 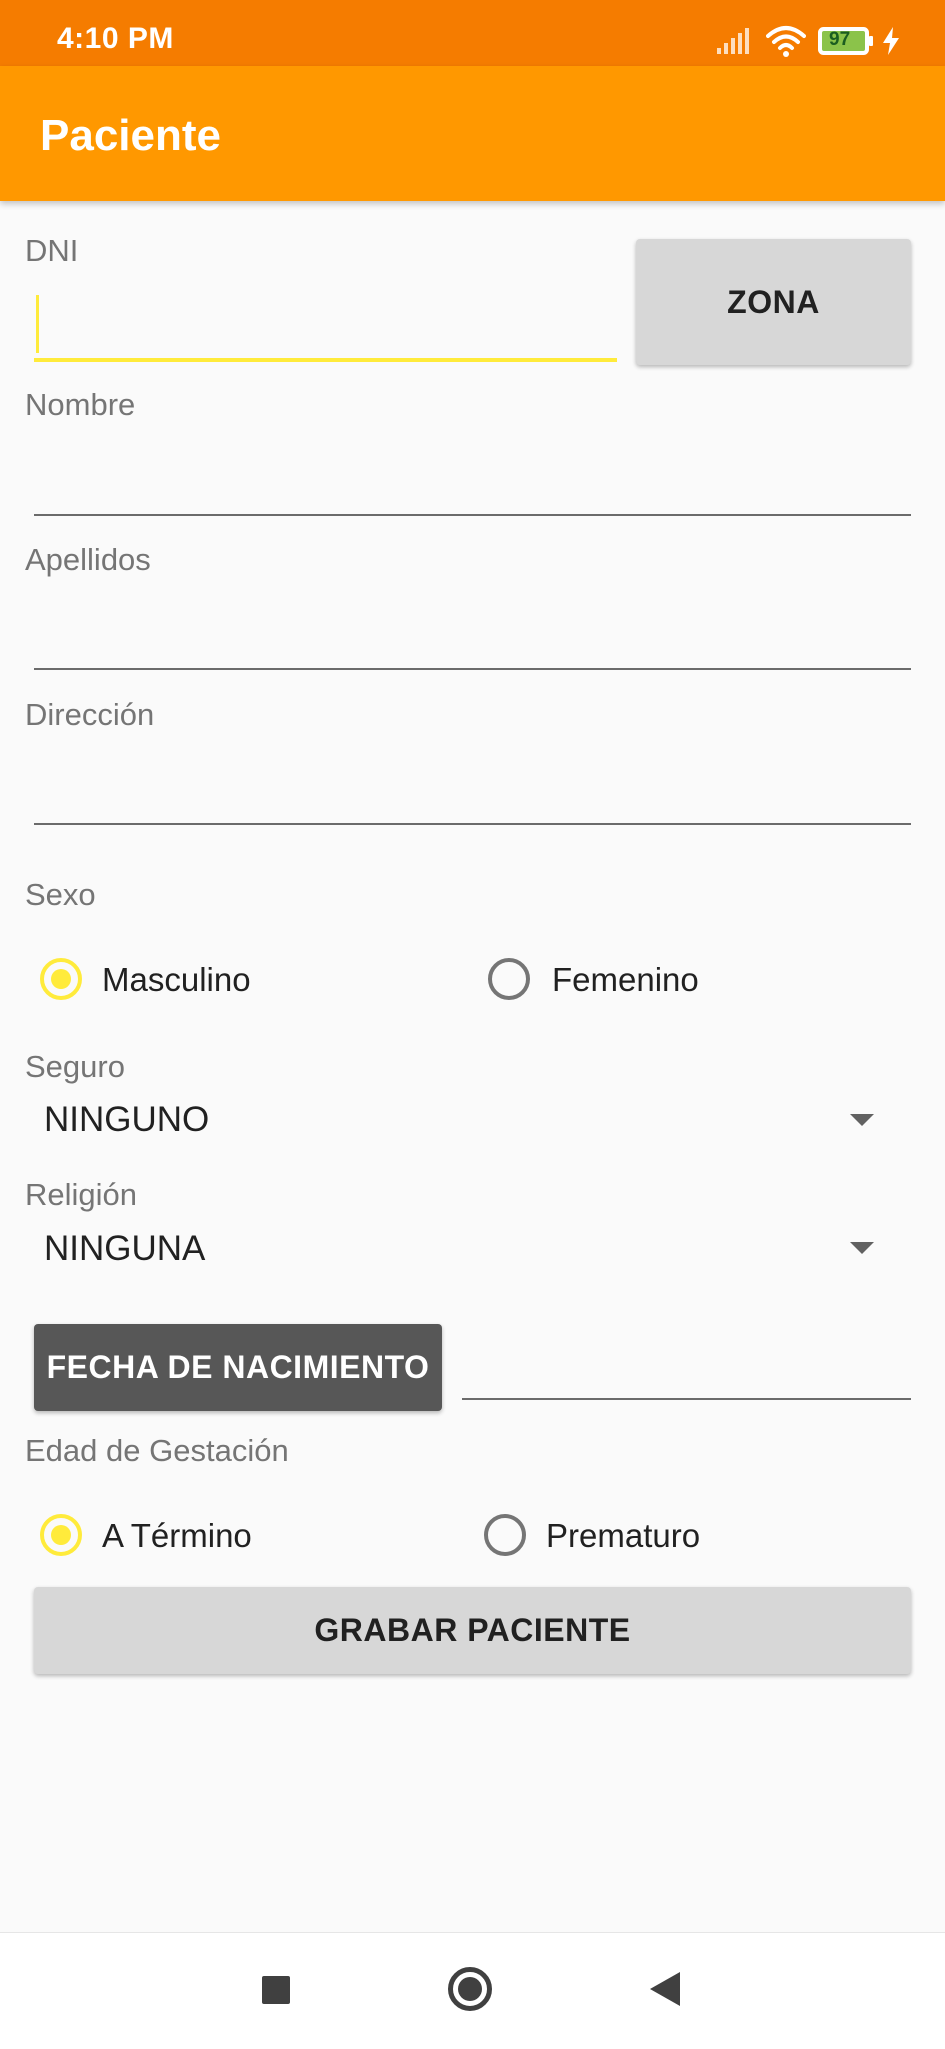 What do you see at coordinates (81, 1194) in the screenshot?
I see `religion-label: Religión` at bounding box center [81, 1194].